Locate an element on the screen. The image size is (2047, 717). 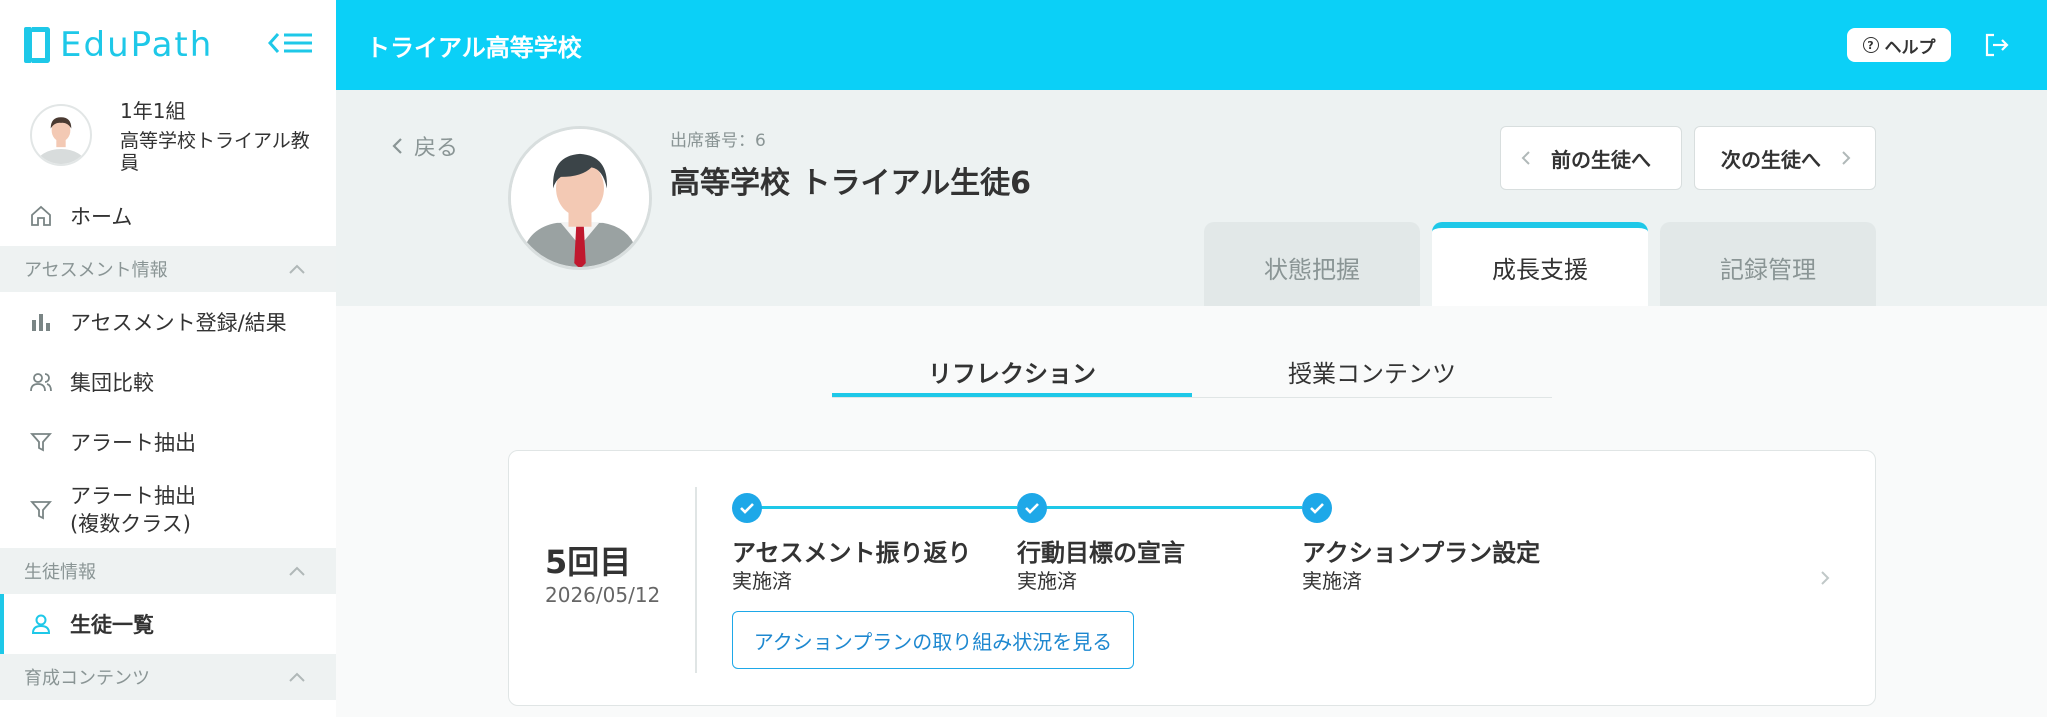
user-name: 高等学校トライアル教員 is located at coordinates (215, 152).